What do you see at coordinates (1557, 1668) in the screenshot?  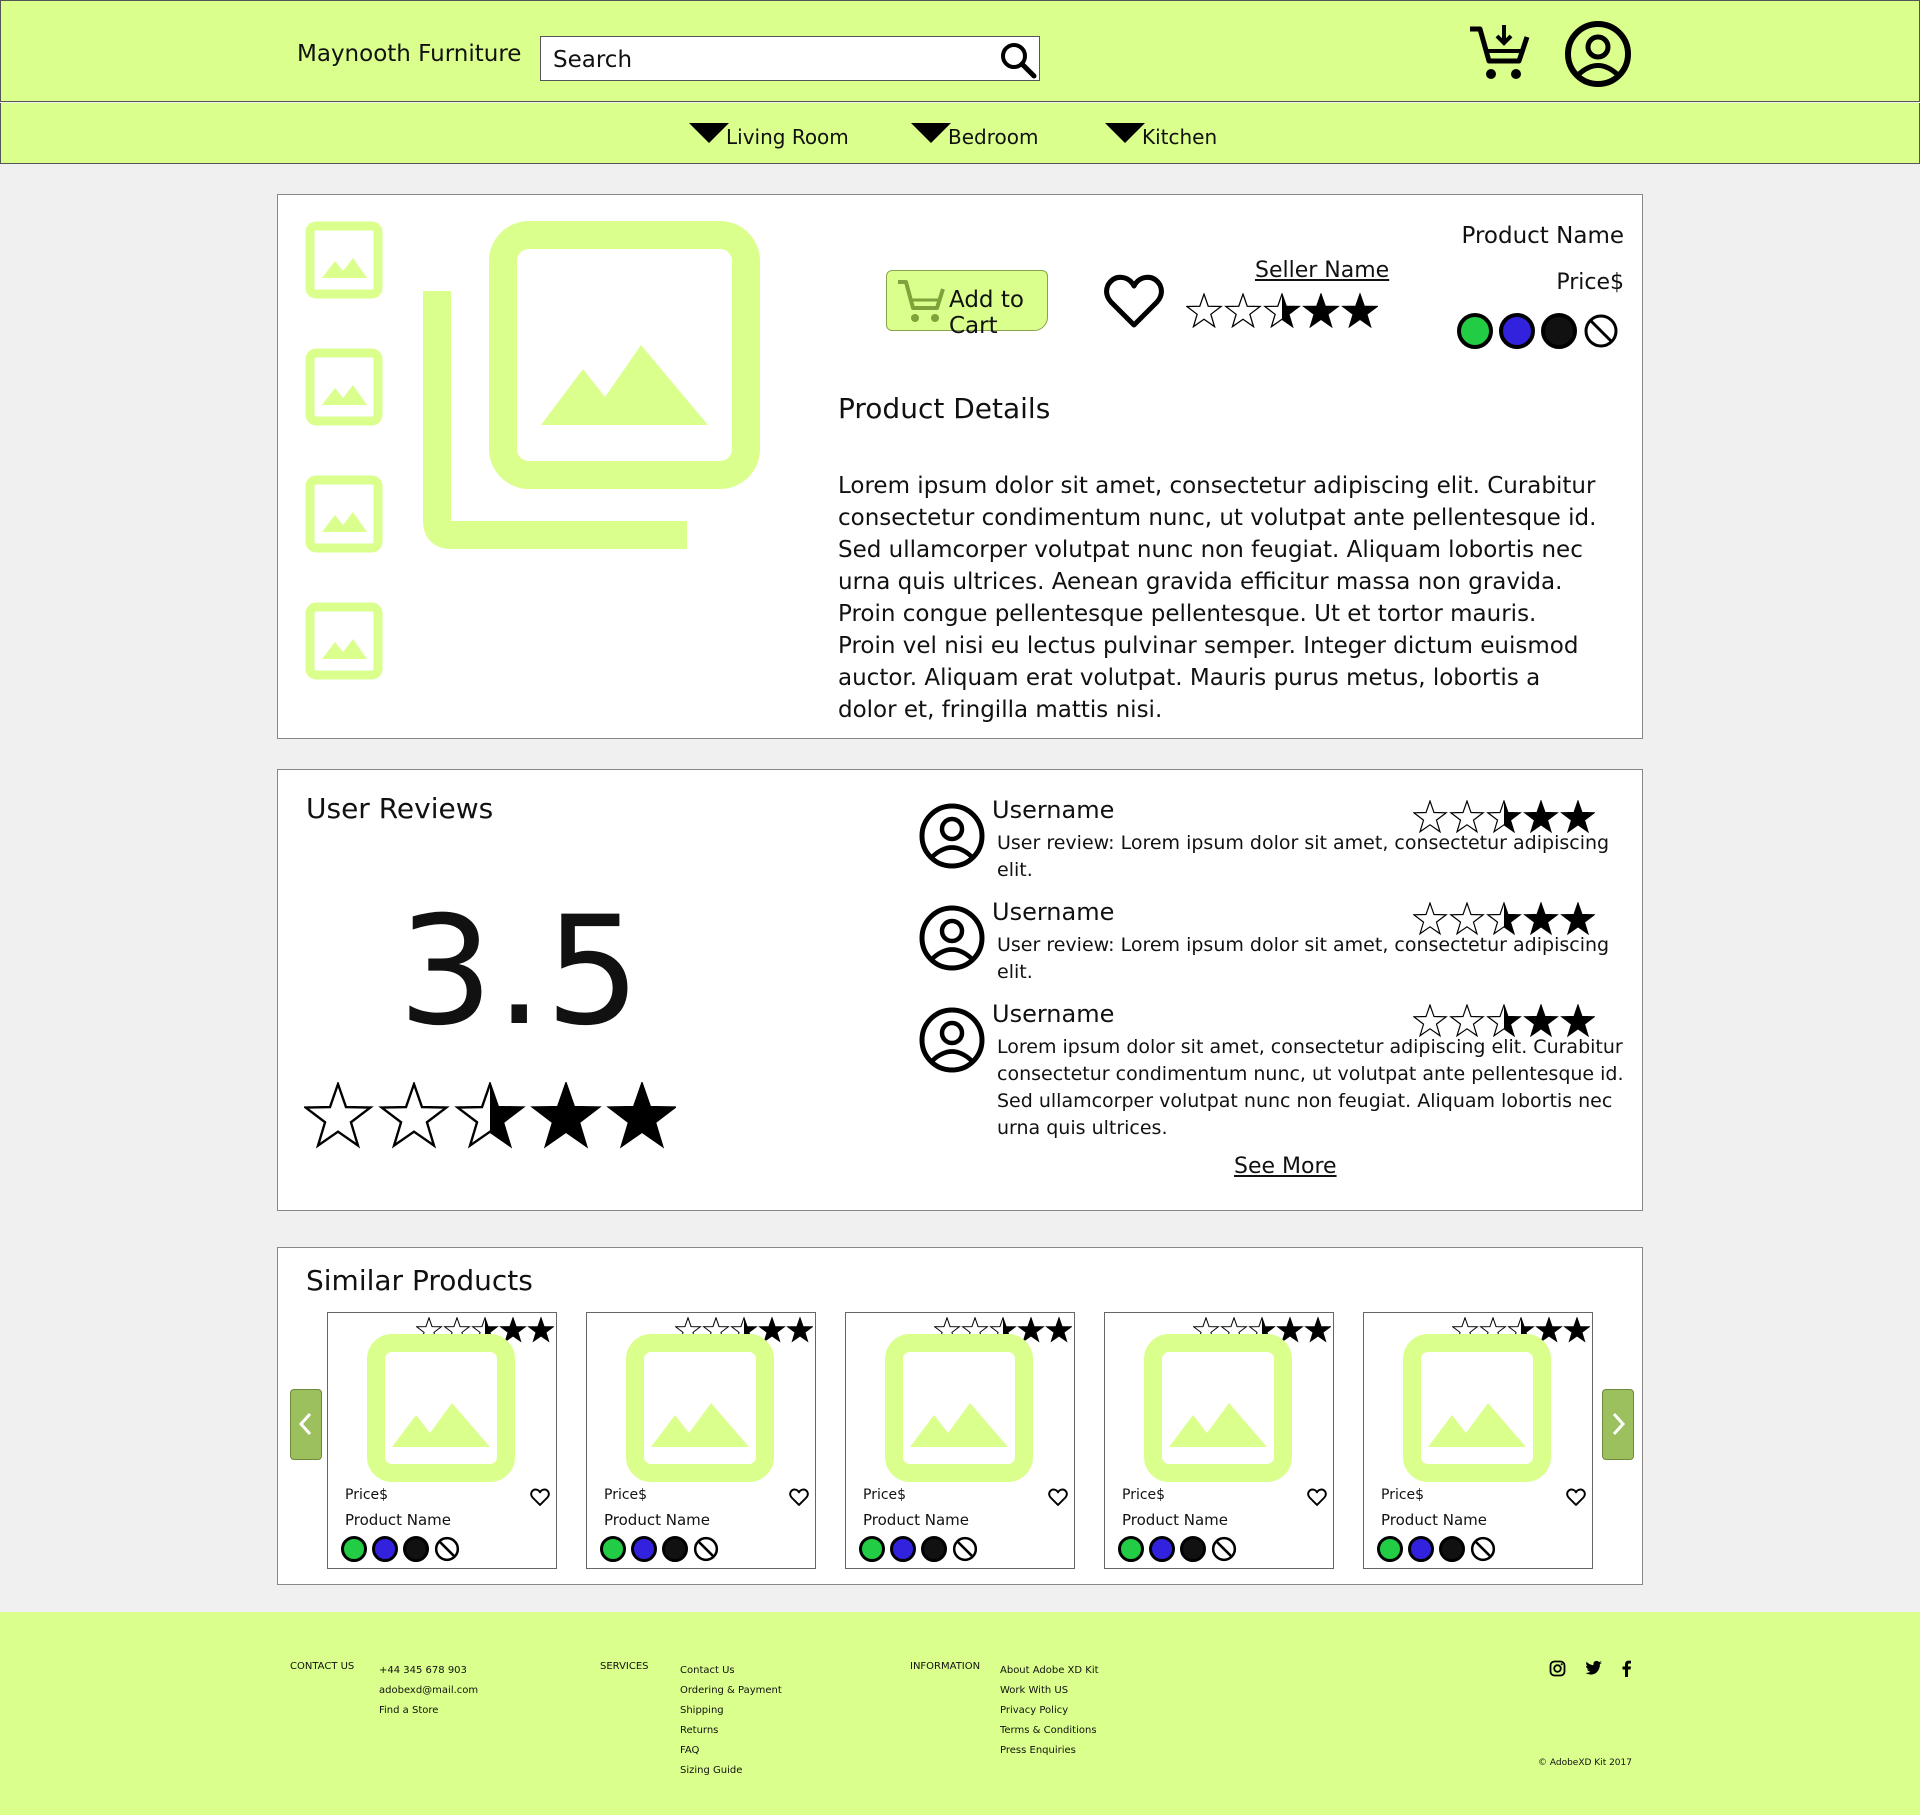 I see `instagram-icon` at bounding box center [1557, 1668].